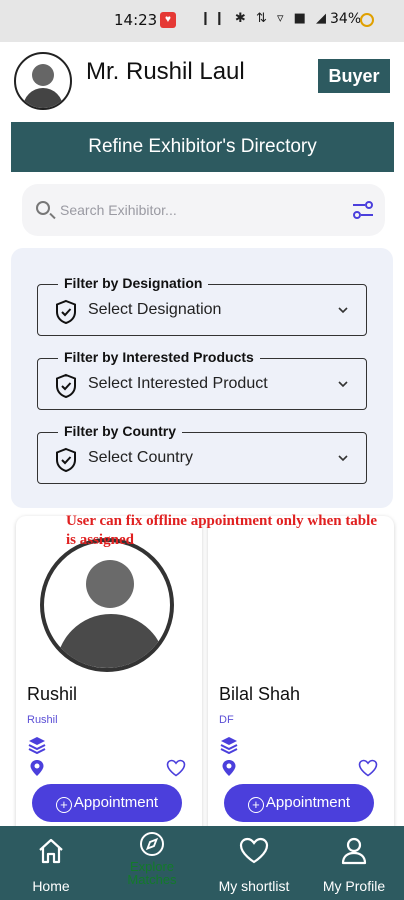 Image resolution: width=404 pixels, height=900 pixels. What do you see at coordinates (140, 457) in the screenshot?
I see `country-value: Select Country` at bounding box center [140, 457].